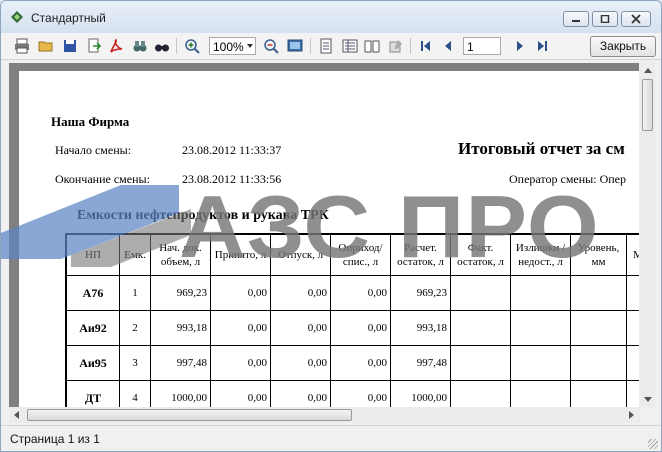 The image size is (662, 452). I want to click on horizontal-scrollbar, so click(324, 415).